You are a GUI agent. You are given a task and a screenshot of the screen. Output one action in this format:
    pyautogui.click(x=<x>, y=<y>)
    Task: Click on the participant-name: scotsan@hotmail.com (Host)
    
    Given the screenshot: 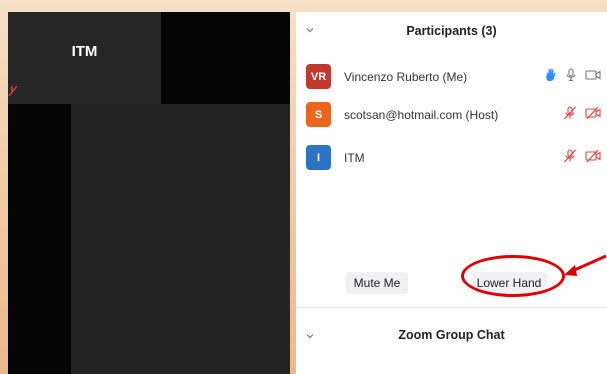 What is the action you would take?
    pyautogui.click(x=421, y=115)
    